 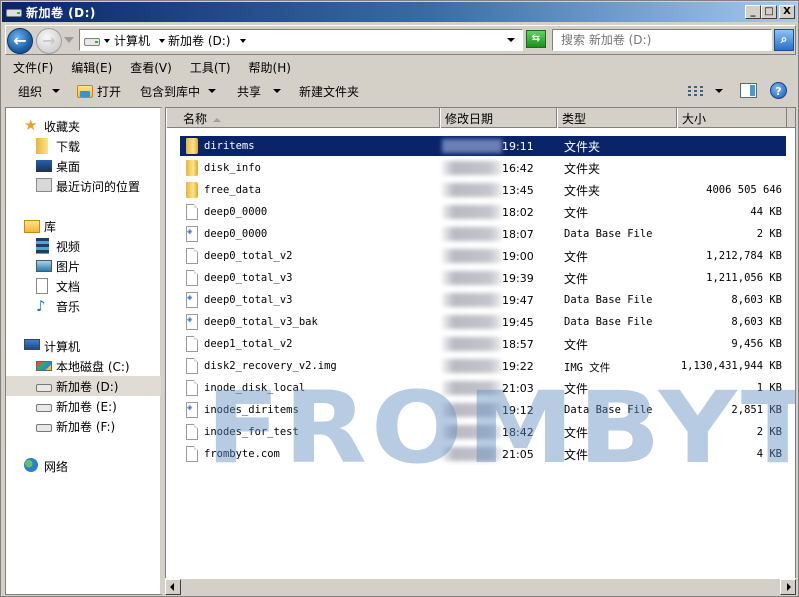 What do you see at coordinates (68, 267) in the screenshot?
I see `nav-item-label: 图片` at bounding box center [68, 267].